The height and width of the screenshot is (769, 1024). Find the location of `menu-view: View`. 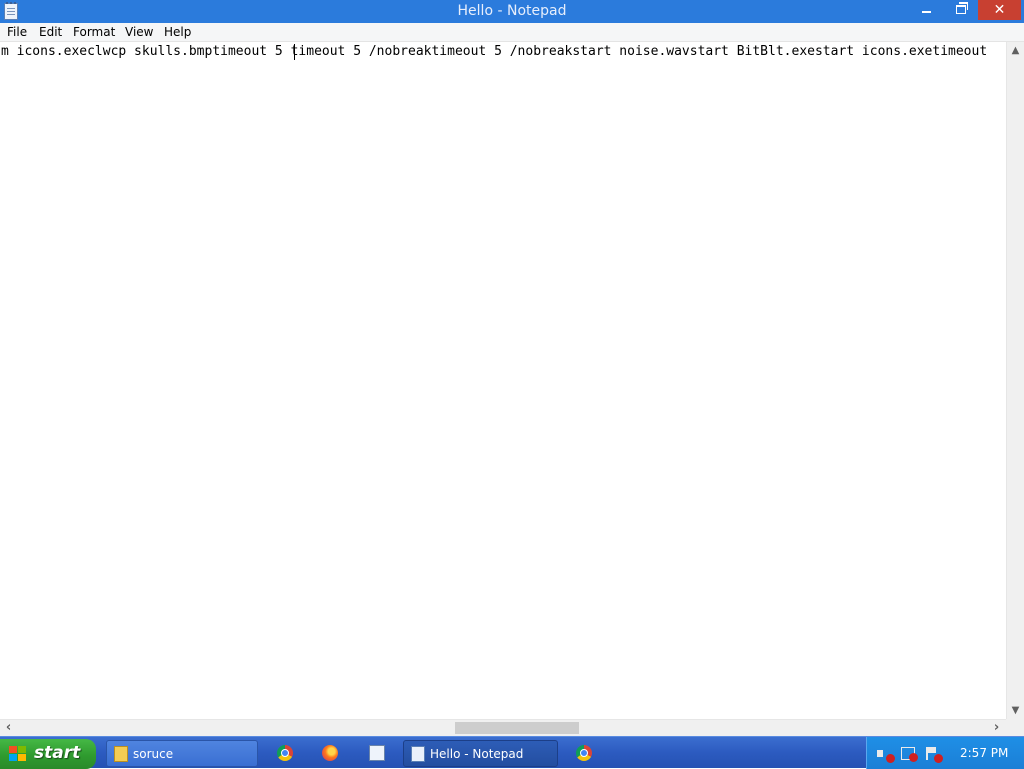

menu-view: View is located at coordinates (139, 32).